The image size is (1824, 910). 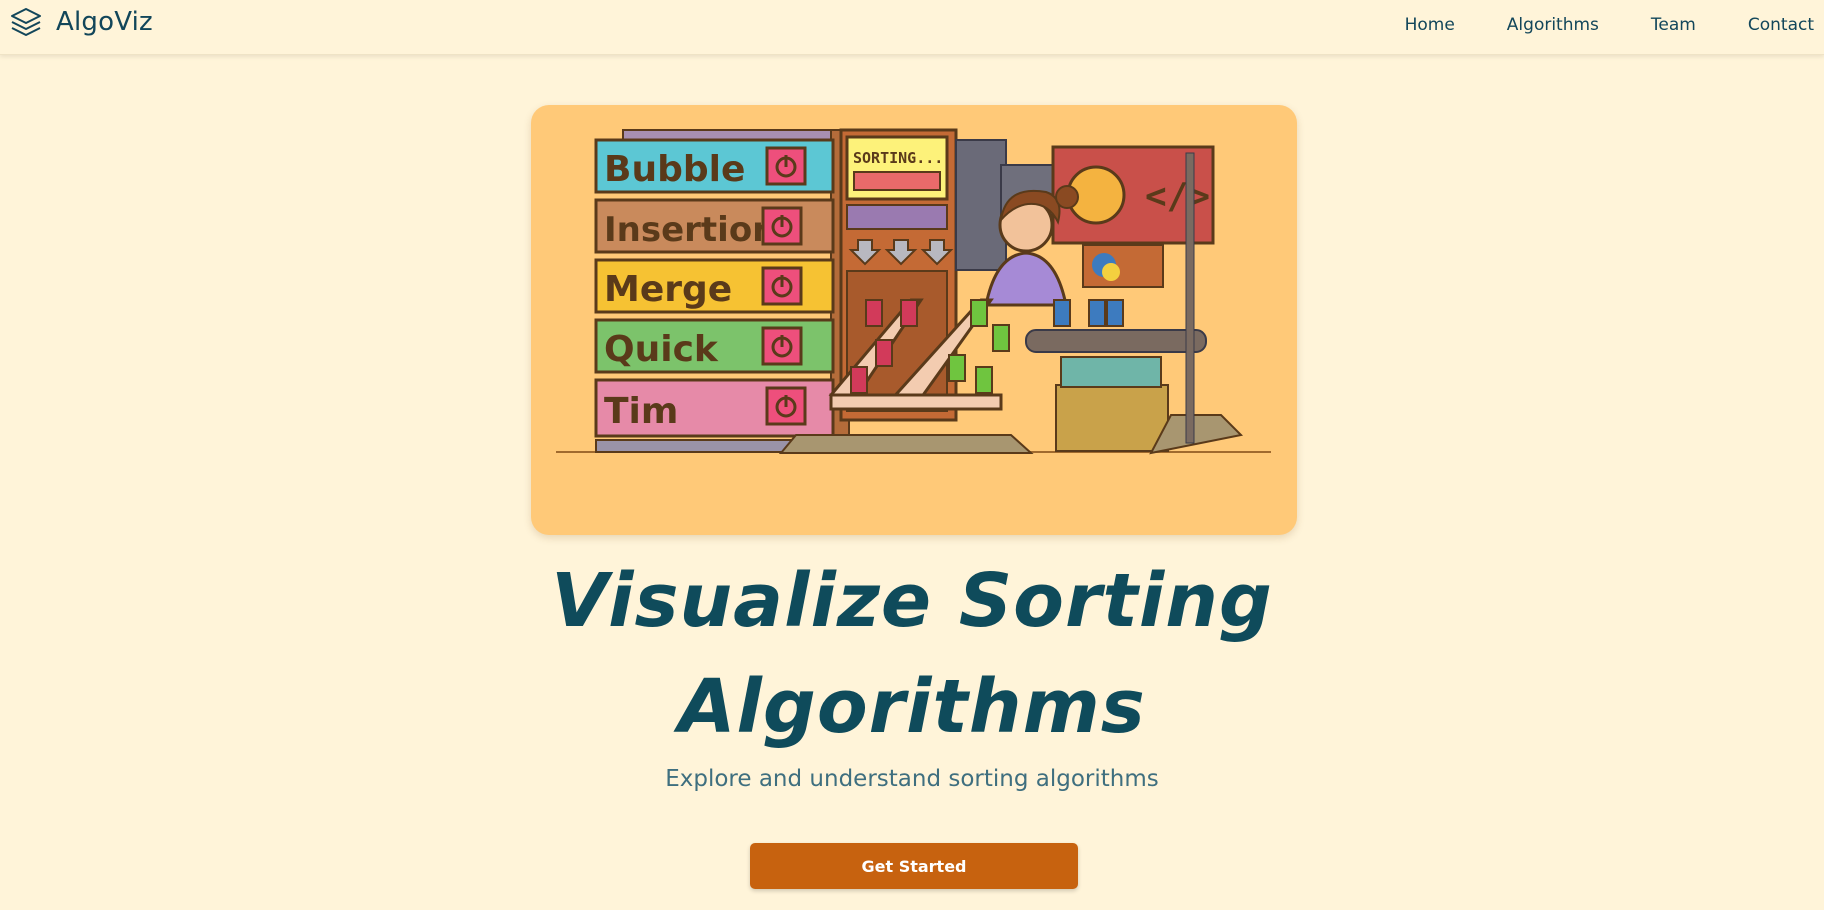 I want to click on code-sign-text: </>, so click(x=1177, y=196).